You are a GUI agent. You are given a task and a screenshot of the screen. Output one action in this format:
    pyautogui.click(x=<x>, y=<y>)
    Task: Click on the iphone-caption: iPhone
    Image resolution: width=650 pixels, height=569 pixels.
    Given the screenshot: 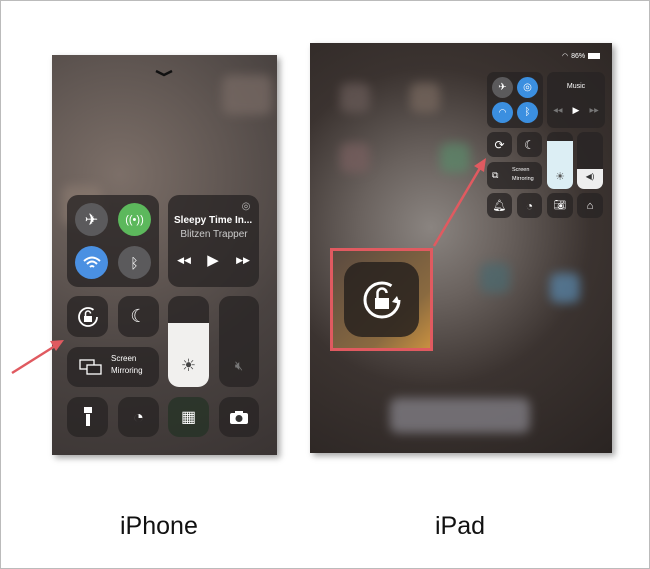 What is the action you would take?
    pyautogui.click(x=159, y=526)
    